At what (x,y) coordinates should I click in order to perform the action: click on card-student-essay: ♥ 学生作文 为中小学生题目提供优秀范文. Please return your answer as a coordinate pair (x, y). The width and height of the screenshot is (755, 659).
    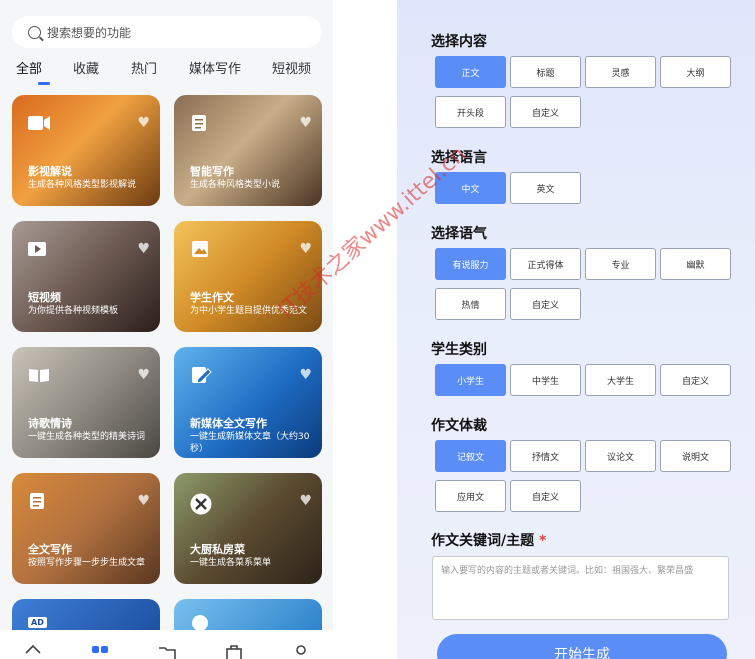
    Looking at the image, I should click on (248, 276).